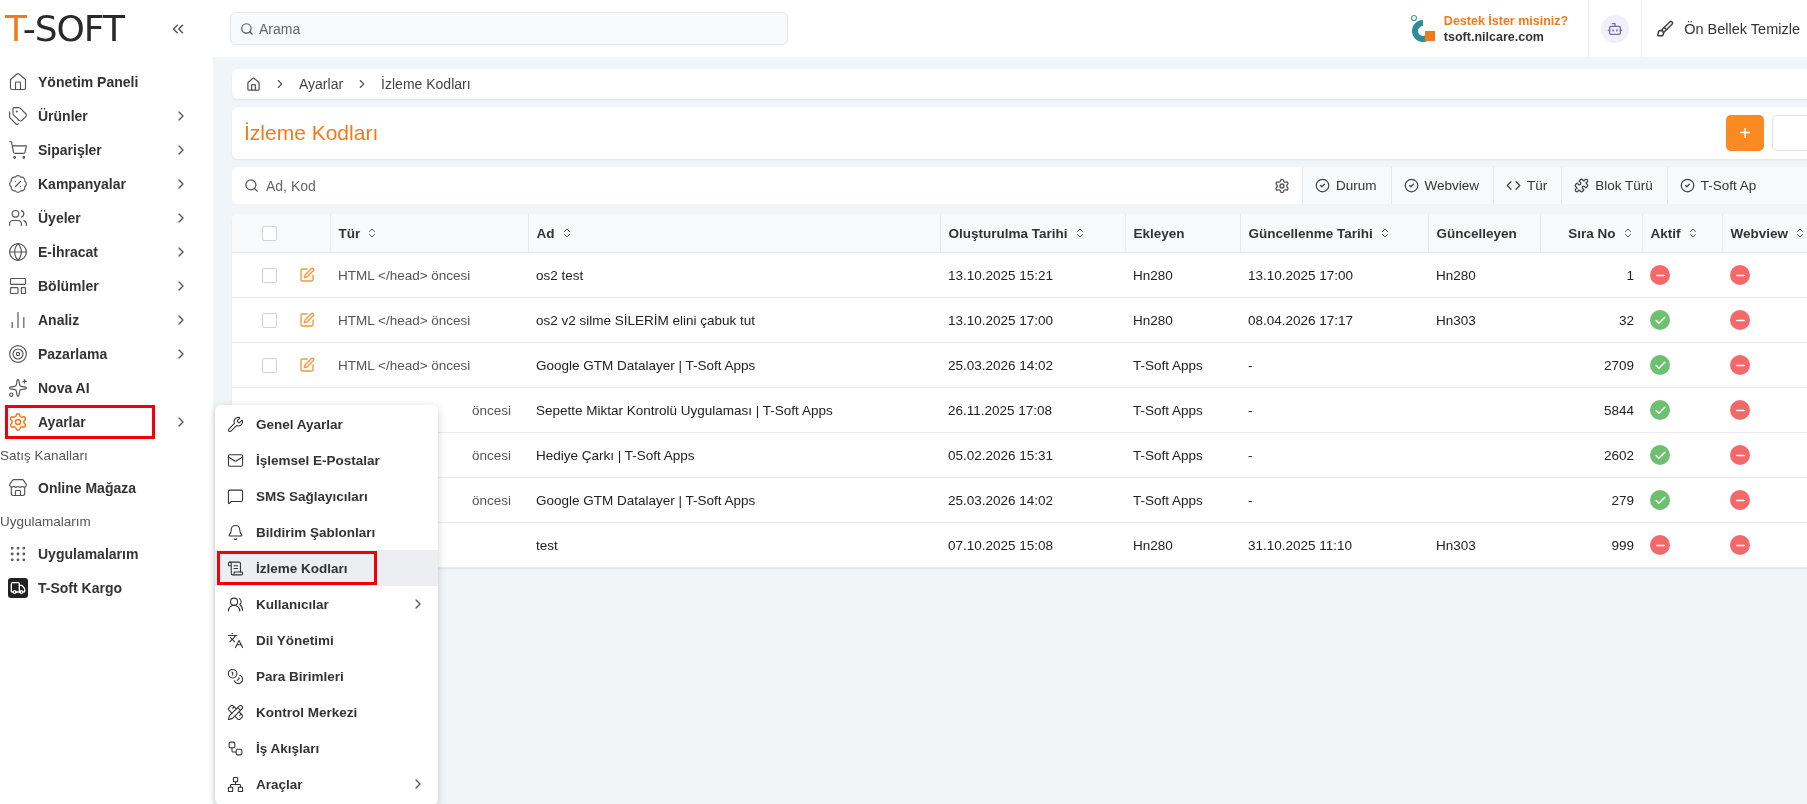 This screenshot has height=804, width=1807. What do you see at coordinates (1334, 233) in the screenshot?
I see `column-header: Güncellenme Tarihi` at bounding box center [1334, 233].